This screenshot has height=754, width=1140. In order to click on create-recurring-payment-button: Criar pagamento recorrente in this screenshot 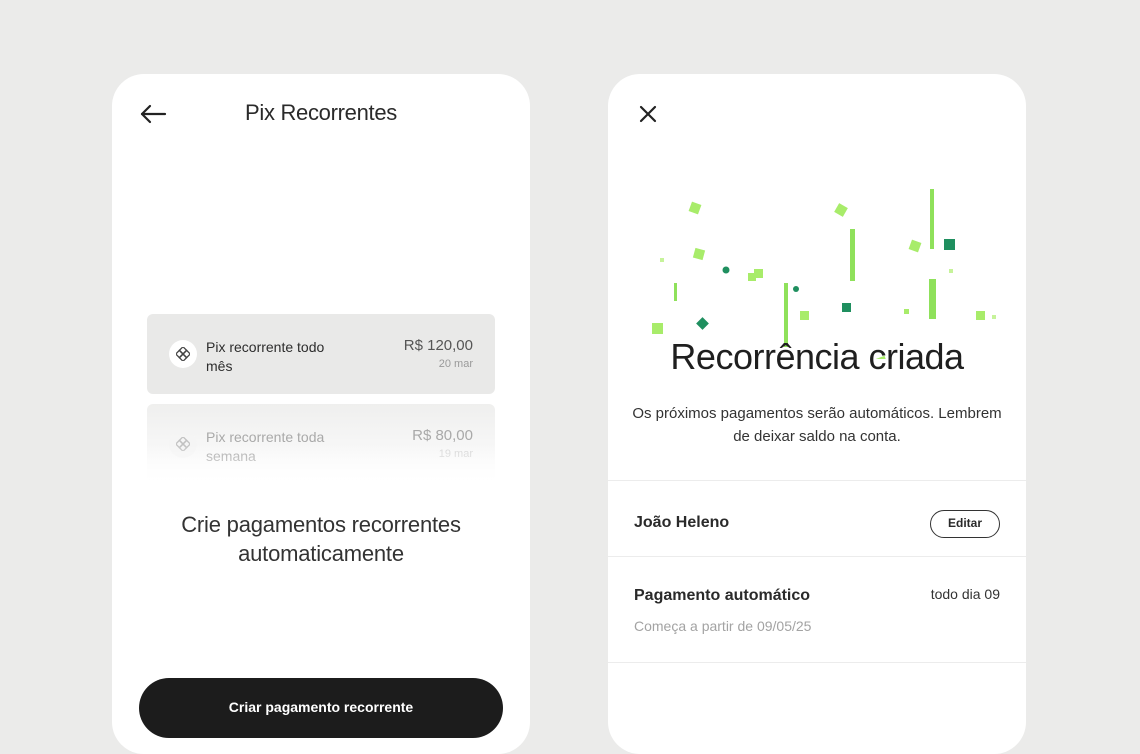, I will do `click(321, 708)`.